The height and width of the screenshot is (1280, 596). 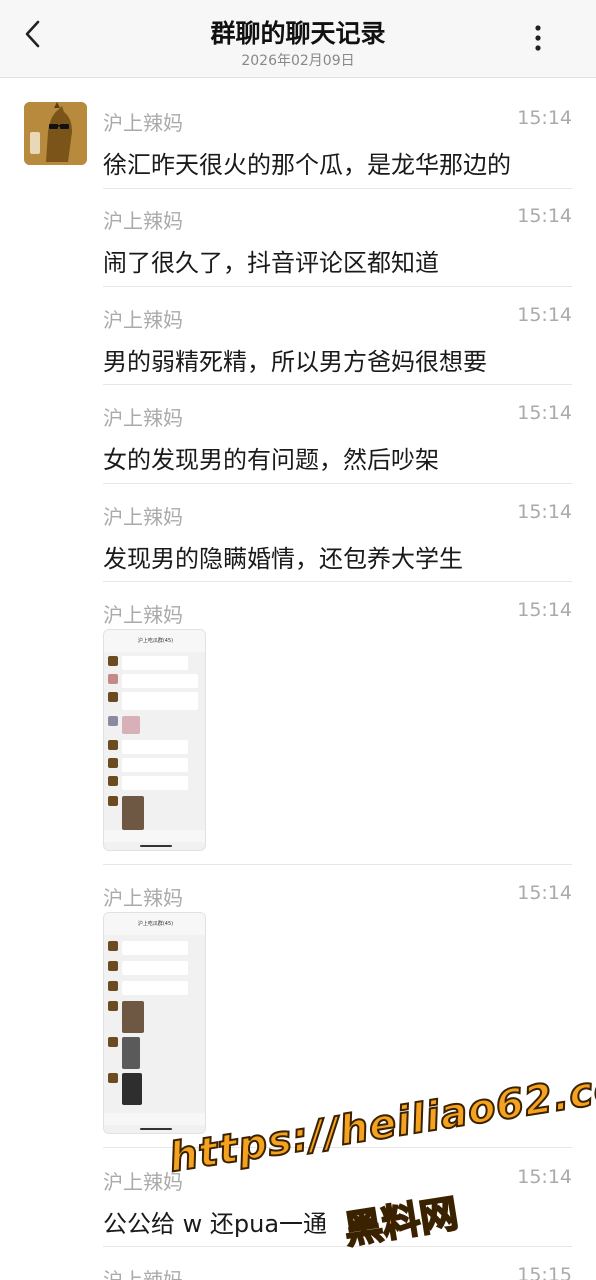 What do you see at coordinates (337, 1272) in the screenshot?
I see `message-item: 沪上辣妈 15:15` at bounding box center [337, 1272].